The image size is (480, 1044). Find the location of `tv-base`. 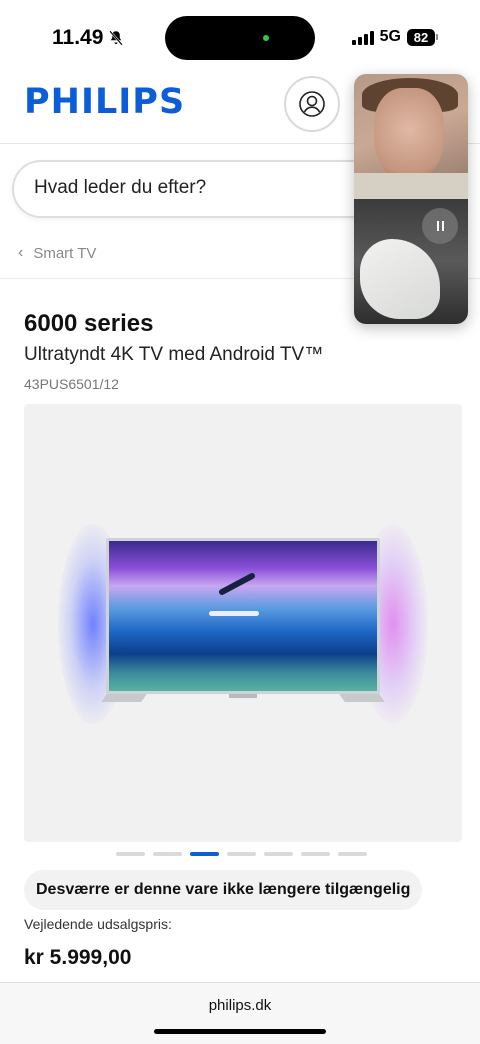

tv-base is located at coordinates (243, 696).